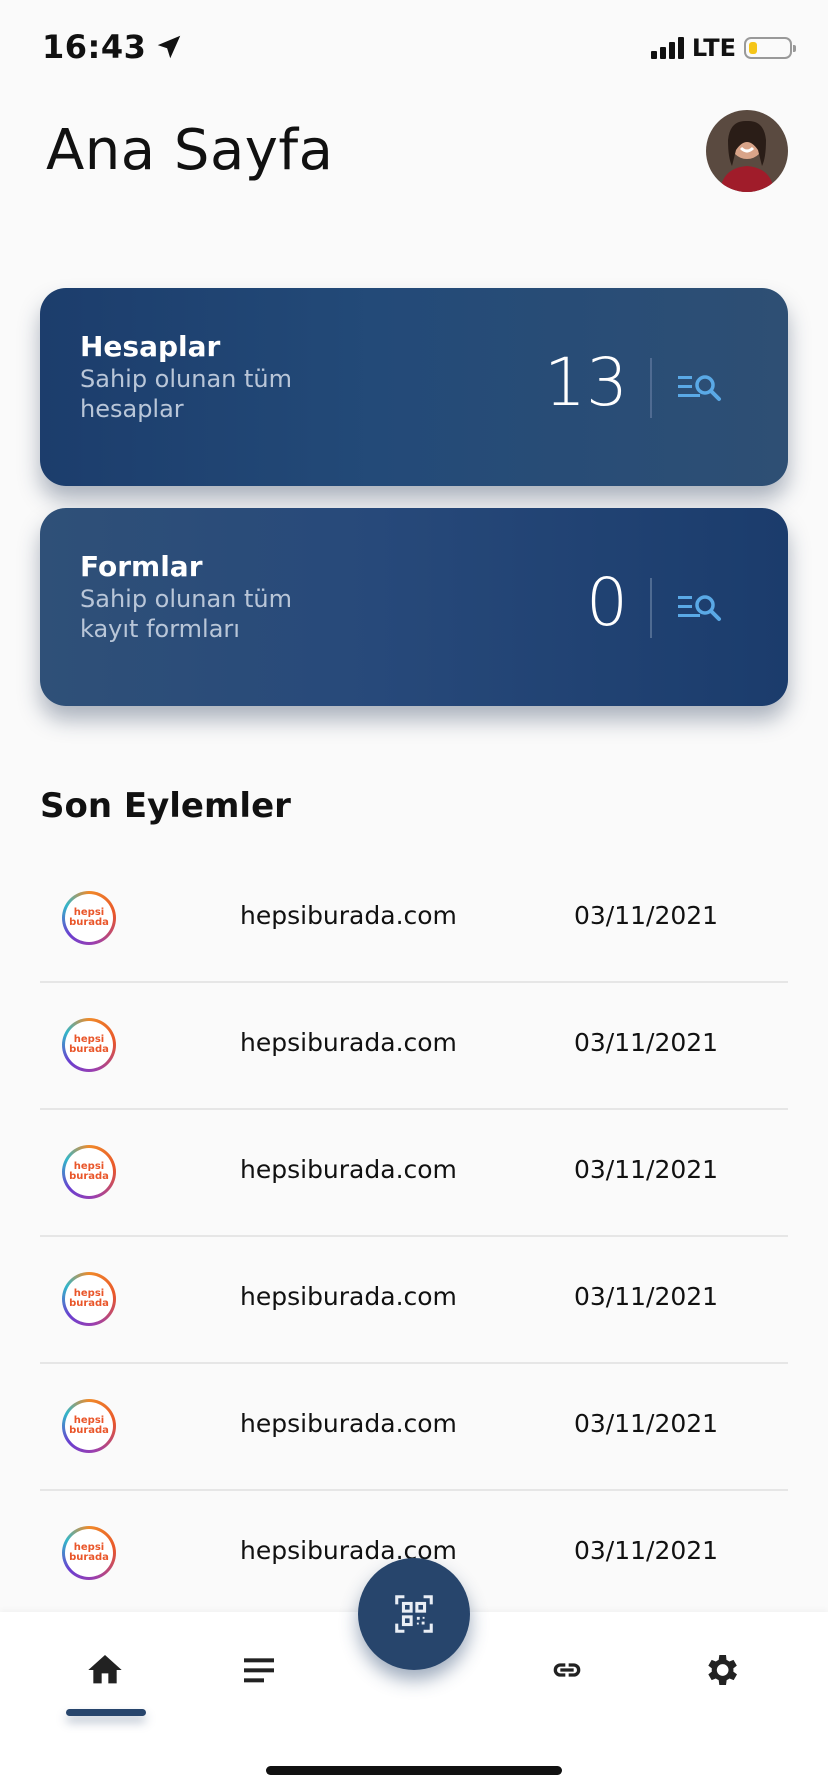  Describe the element at coordinates (414, 50) in the screenshot. I see `status-bar: 16:43 LTE` at that location.